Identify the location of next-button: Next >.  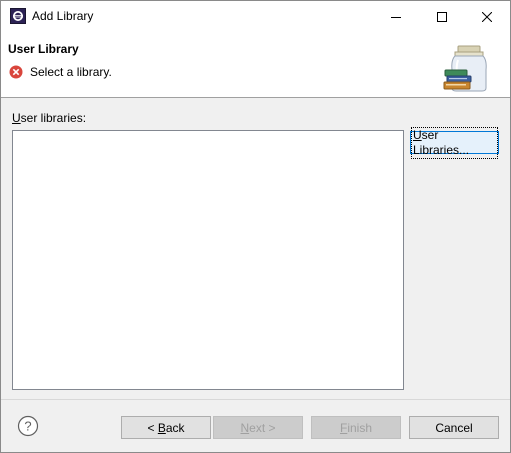
(258, 427).